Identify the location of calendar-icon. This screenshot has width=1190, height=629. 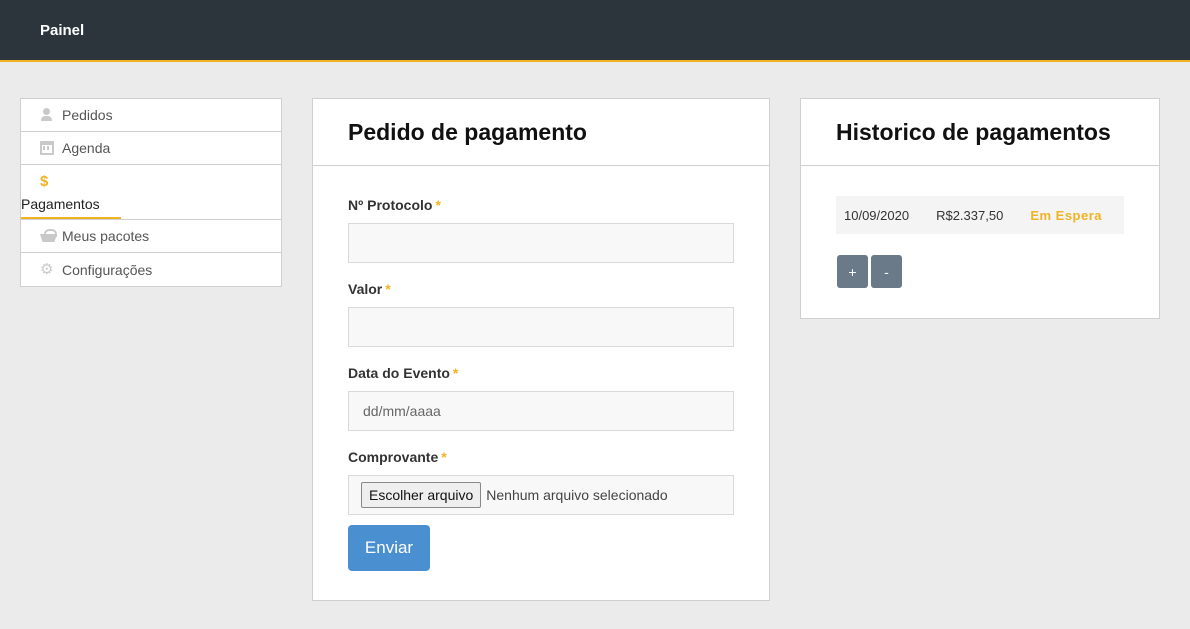
(47, 148).